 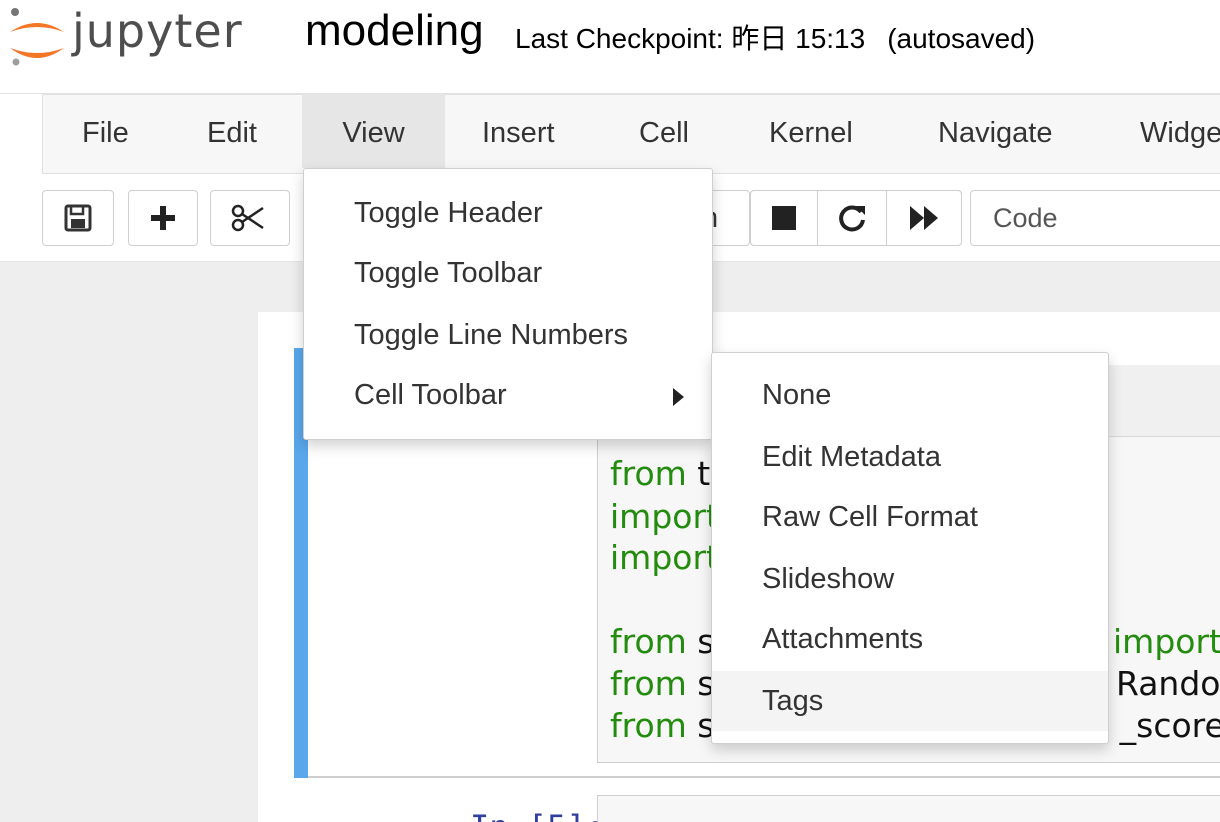 What do you see at coordinates (851, 457) in the screenshot?
I see `submenu-item-edit-metadata: Edit Metadata` at bounding box center [851, 457].